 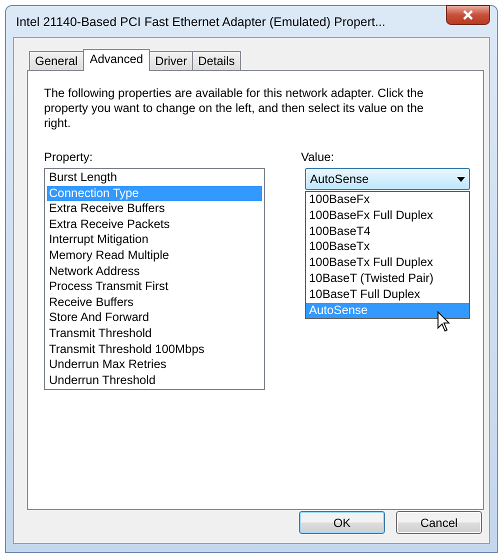 I want to click on value-label: Value:, so click(x=318, y=158).